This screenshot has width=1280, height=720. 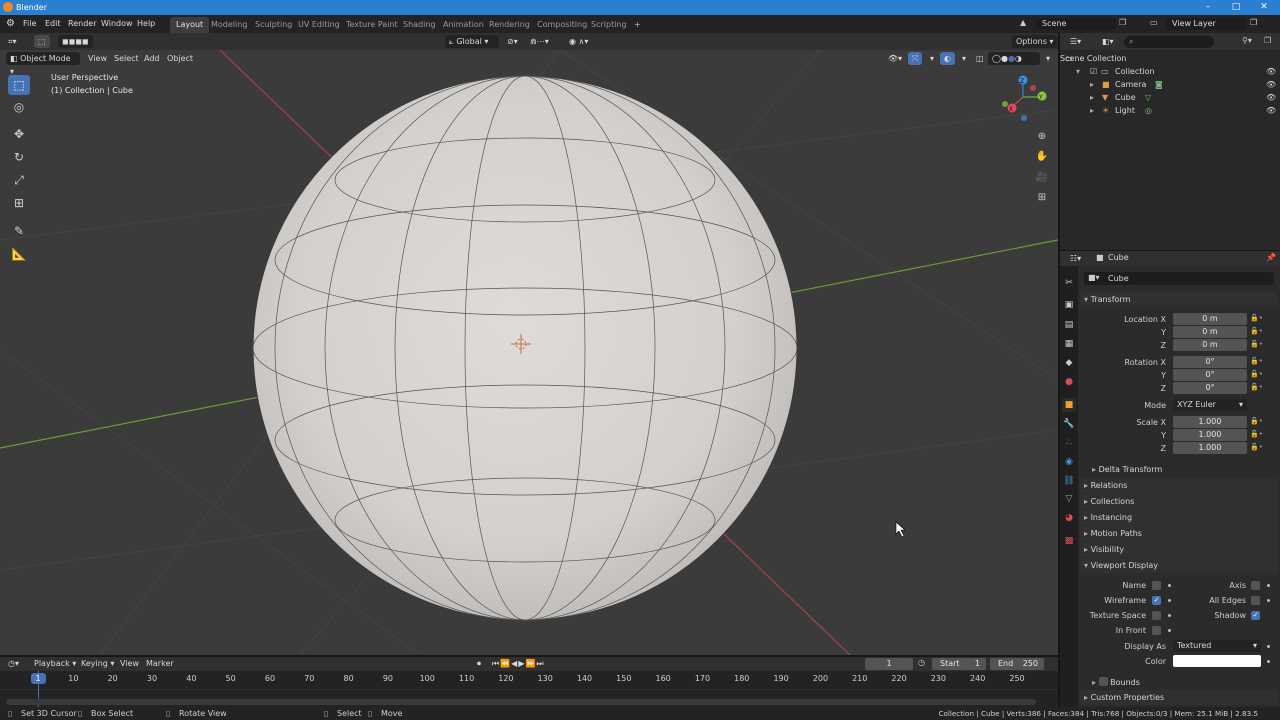 What do you see at coordinates (319, 25) in the screenshot?
I see `tab-uv-editing: UV Editing` at bounding box center [319, 25].